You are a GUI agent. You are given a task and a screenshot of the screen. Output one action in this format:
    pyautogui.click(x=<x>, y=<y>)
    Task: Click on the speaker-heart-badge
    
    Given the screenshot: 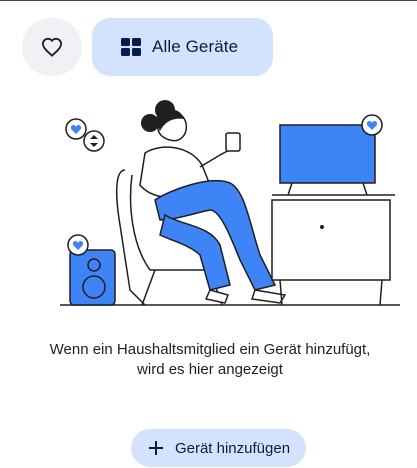 What is the action you would take?
    pyautogui.click(x=78, y=245)
    